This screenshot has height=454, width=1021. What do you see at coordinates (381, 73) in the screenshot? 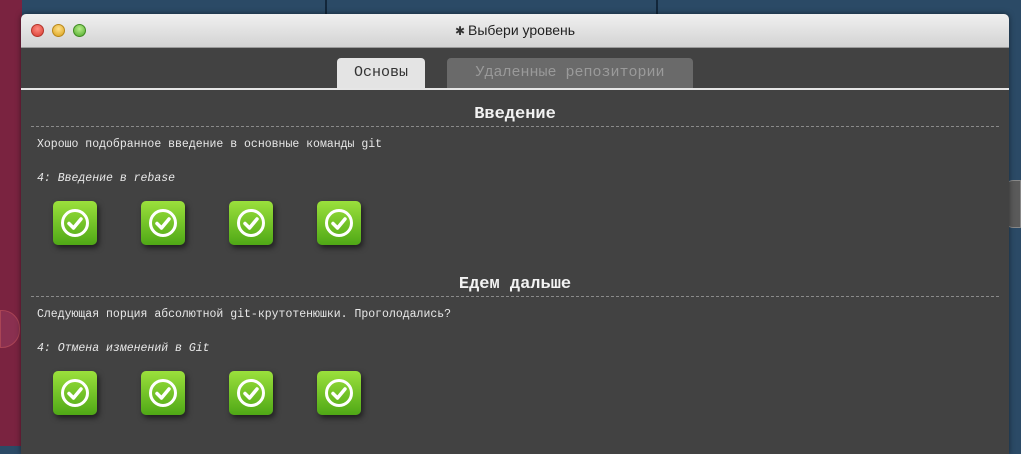
I see `tab-basics: Основы` at bounding box center [381, 73].